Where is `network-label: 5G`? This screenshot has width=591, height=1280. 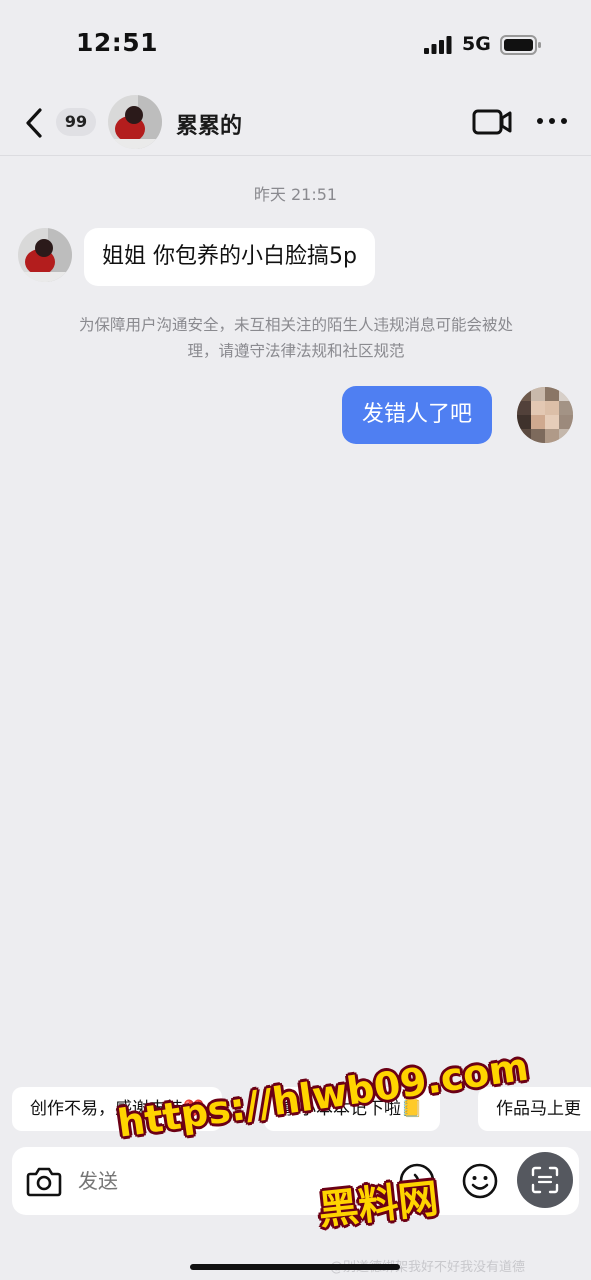 network-label: 5G is located at coordinates (476, 44).